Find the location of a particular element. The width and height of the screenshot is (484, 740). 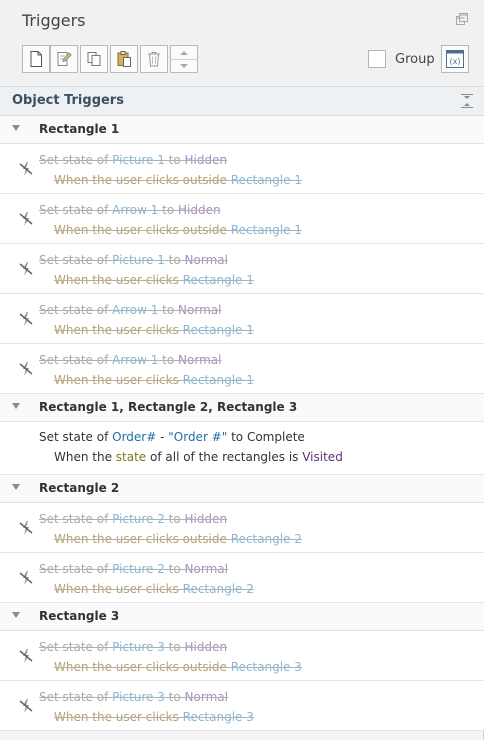

trigger-action: Set state of Picture 3 to Normal is located at coordinates (133, 697).